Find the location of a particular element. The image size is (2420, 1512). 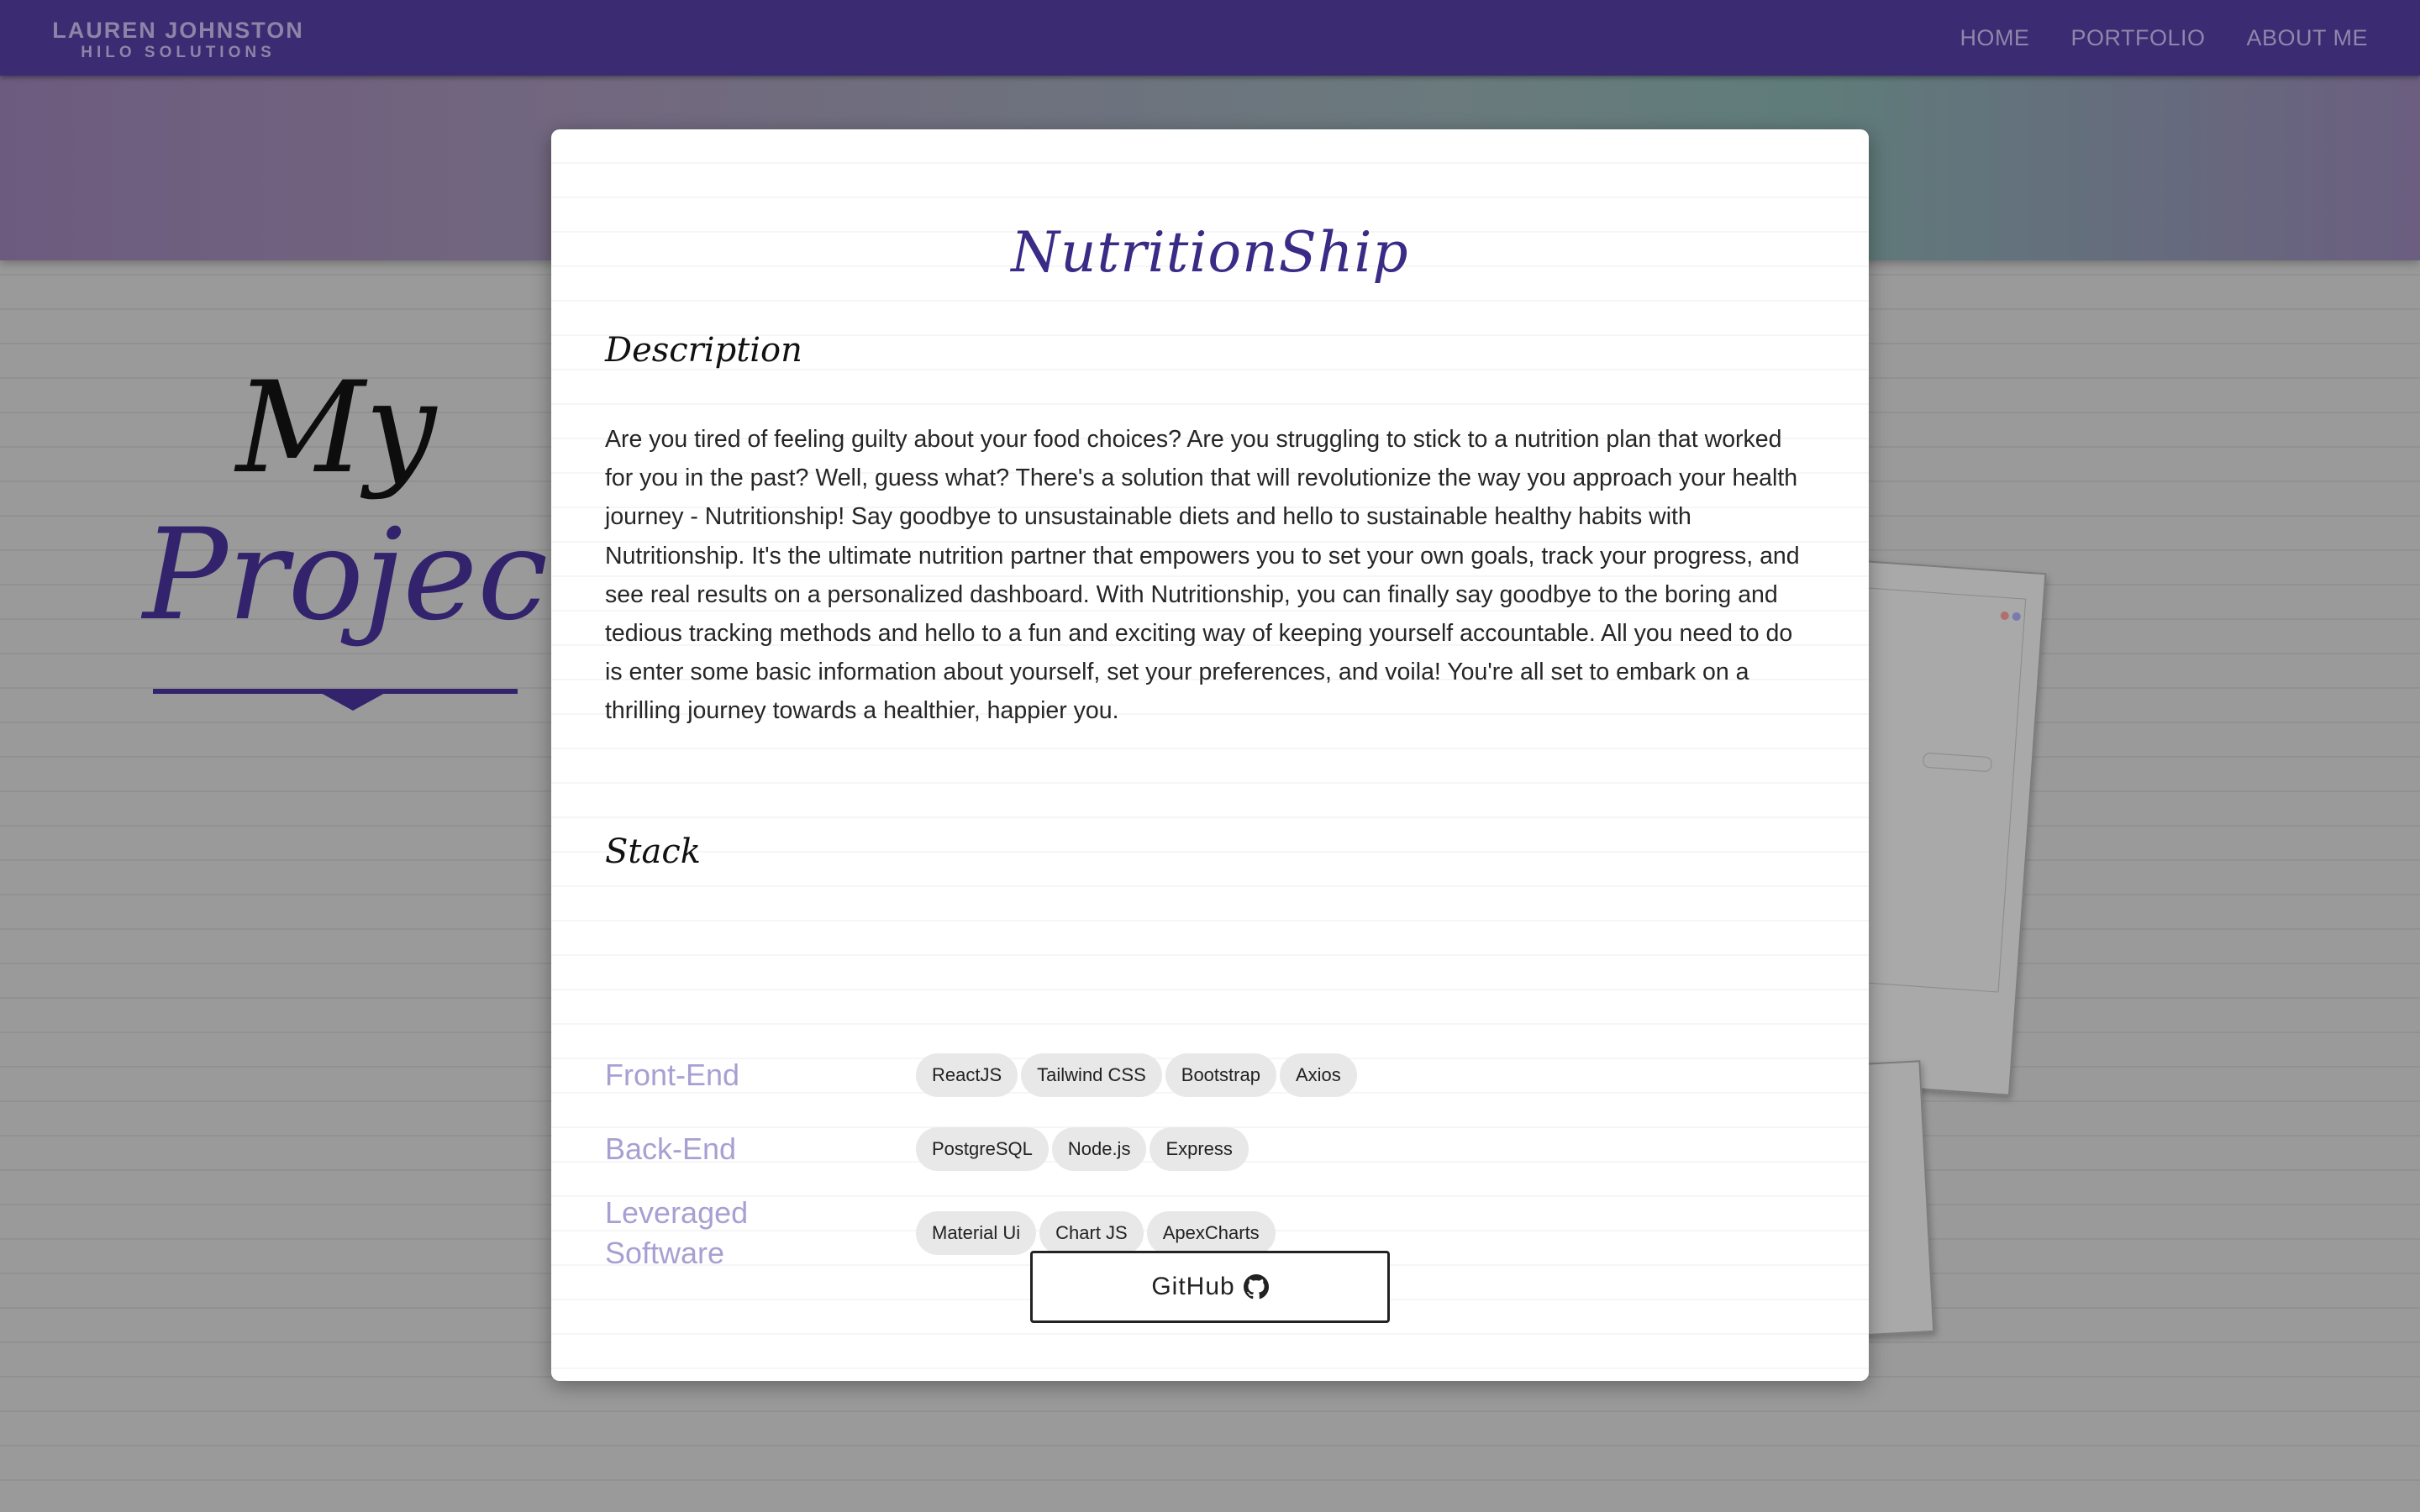

stack-pill: Bootstrap is located at coordinates (1221, 1075).